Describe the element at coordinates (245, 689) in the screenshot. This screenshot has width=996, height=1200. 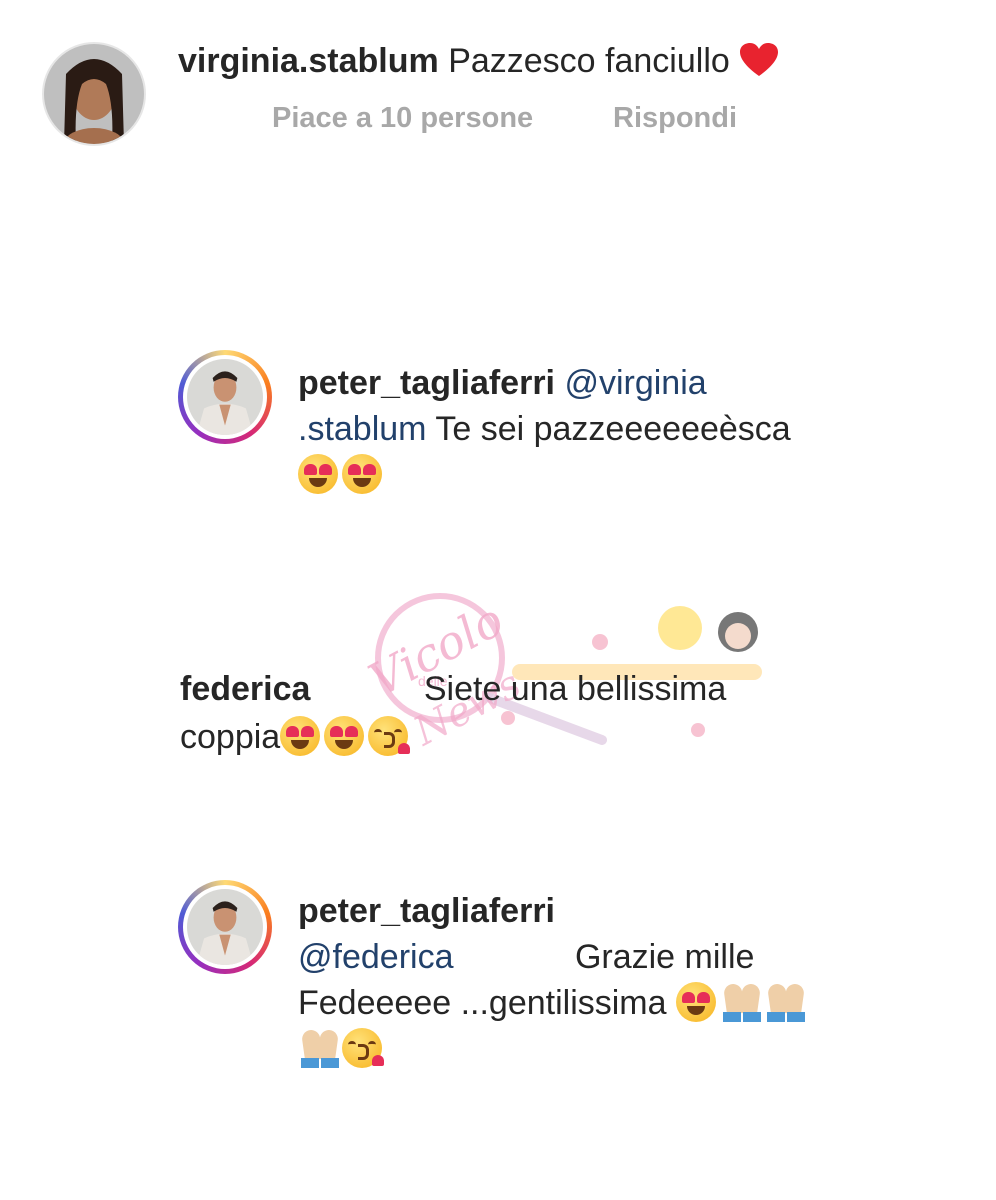
I see `username: federica` at that location.